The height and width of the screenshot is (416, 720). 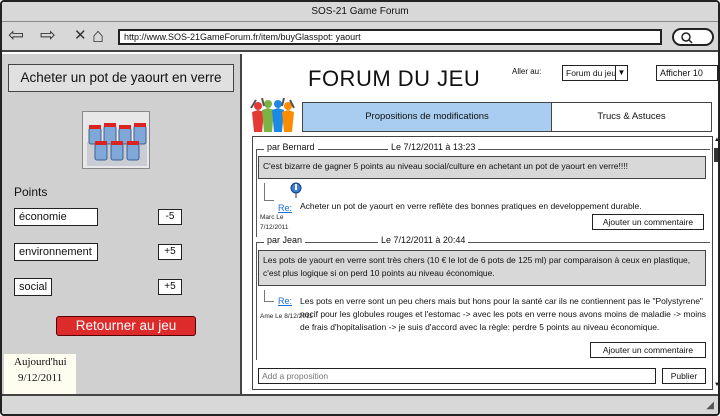 What do you see at coordinates (715, 140) in the screenshot?
I see `scroll-up-arrow-icon: ▲` at bounding box center [715, 140].